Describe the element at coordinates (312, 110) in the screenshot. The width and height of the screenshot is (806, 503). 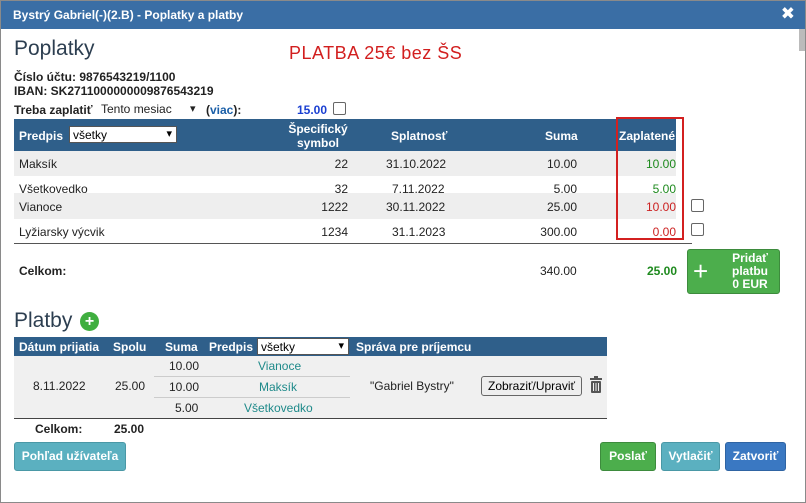
I see `due-amount: 15.00` at that location.